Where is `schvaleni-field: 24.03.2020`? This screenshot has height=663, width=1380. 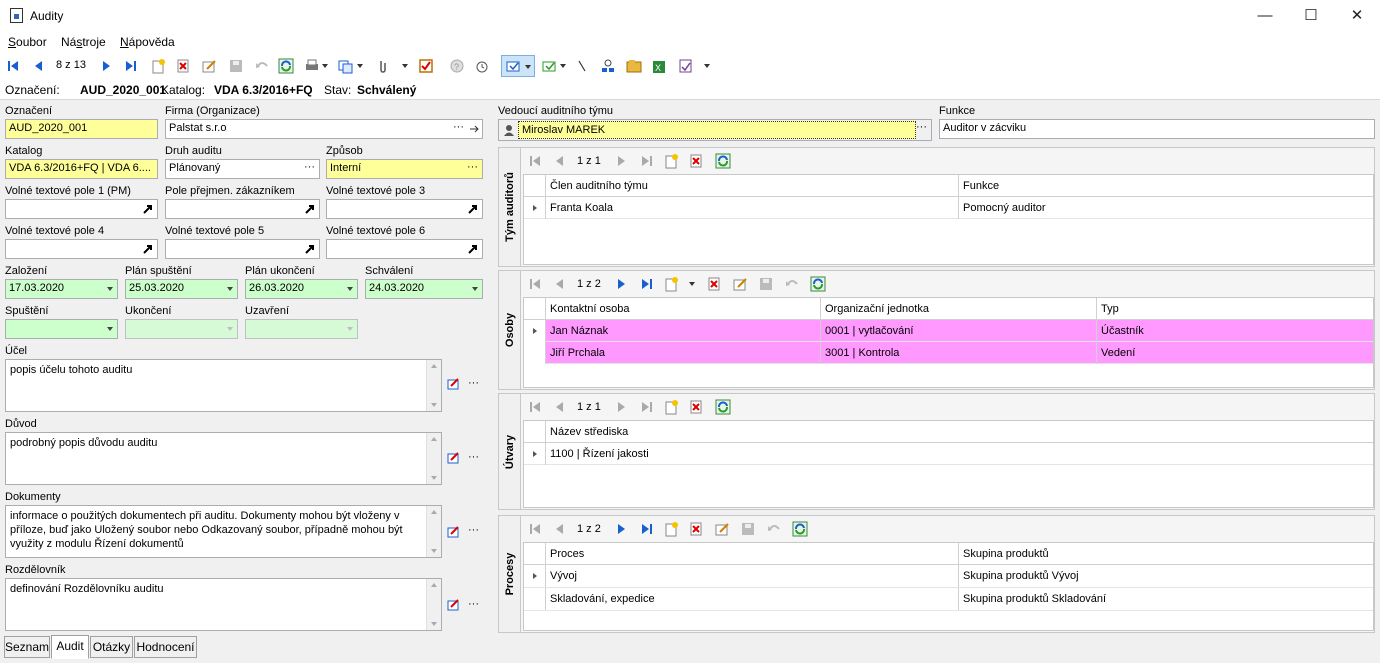
schvaleni-field: 24.03.2020 is located at coordinates (424, 289).